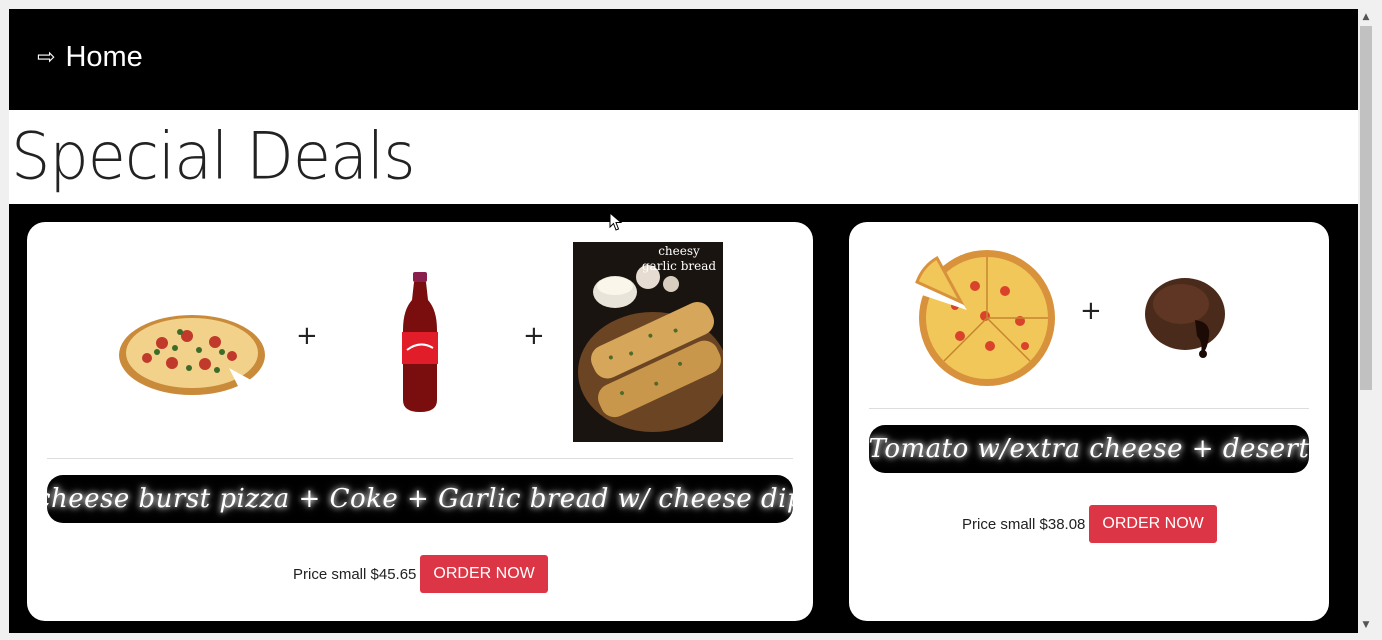 The image size is (1382, 640). What do you see at coordinates (683, 157) in the screenshot?
I see `title-band: Special Deals` at bounding box center [683, 157].